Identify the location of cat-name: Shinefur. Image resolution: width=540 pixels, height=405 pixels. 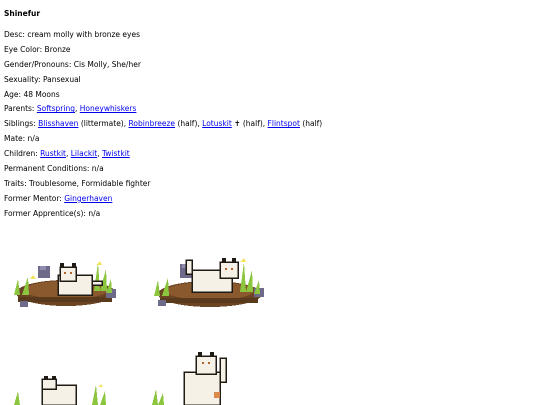
(22, 13).